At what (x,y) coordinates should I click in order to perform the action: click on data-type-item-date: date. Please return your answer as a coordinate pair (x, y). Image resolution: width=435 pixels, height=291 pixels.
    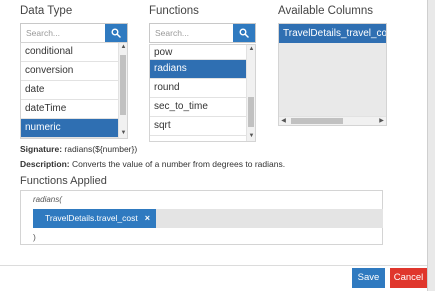
    Looking at the image, I should click on (74, 90).